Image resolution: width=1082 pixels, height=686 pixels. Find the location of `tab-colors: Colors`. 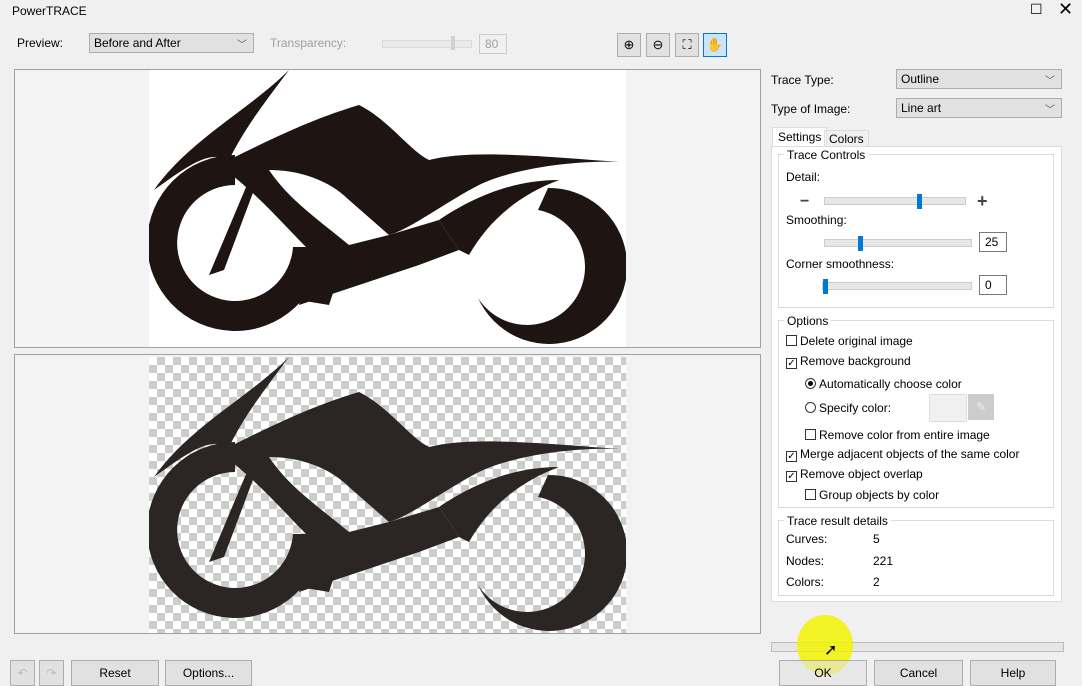

tab-colors: Colors is located at coordinates (846, 138).